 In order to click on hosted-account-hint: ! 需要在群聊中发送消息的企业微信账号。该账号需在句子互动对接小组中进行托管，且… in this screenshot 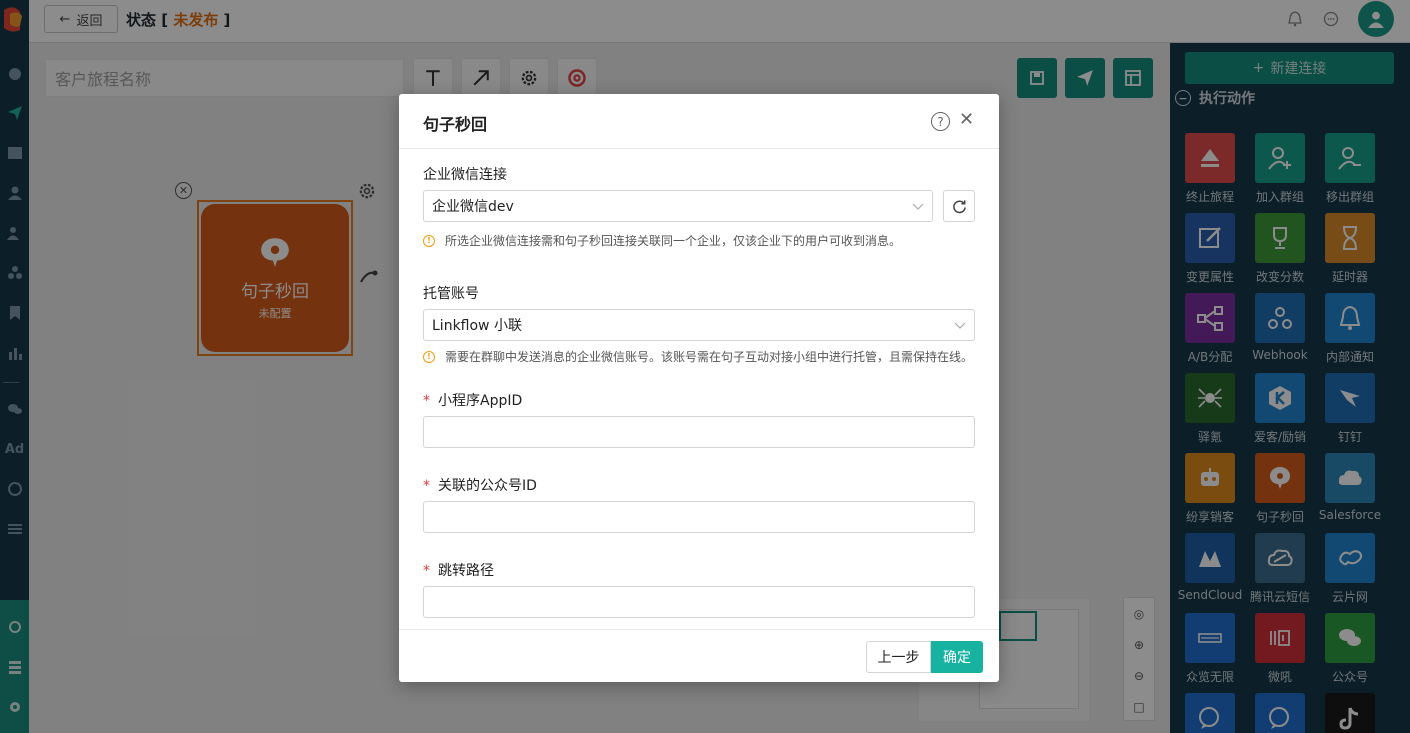, I will do `click(698, 356)`.